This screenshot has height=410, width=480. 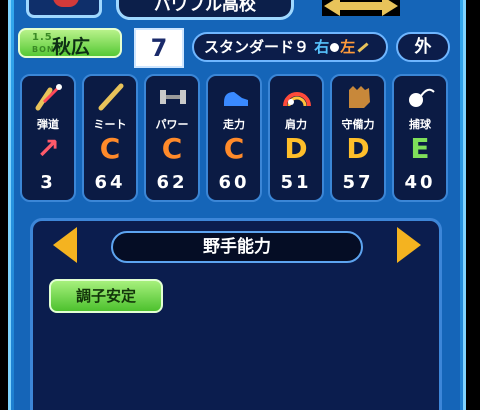 What do you see at coordinates (423, 47) in the screenshot?
I see `position-badge: 外` at bounding box center [423, 47].